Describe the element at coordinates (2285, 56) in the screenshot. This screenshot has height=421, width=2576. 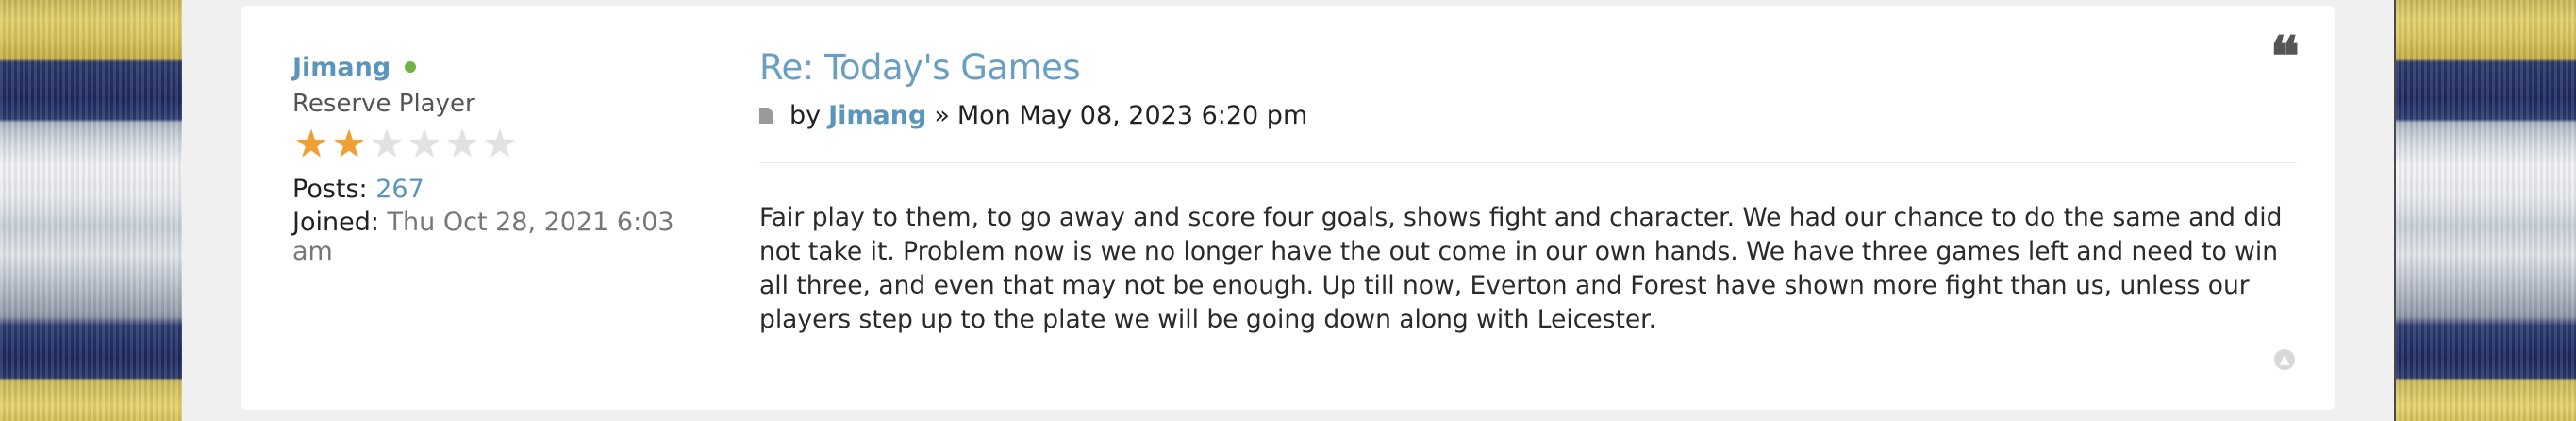
I see `quote-icon: ❝` at that location.